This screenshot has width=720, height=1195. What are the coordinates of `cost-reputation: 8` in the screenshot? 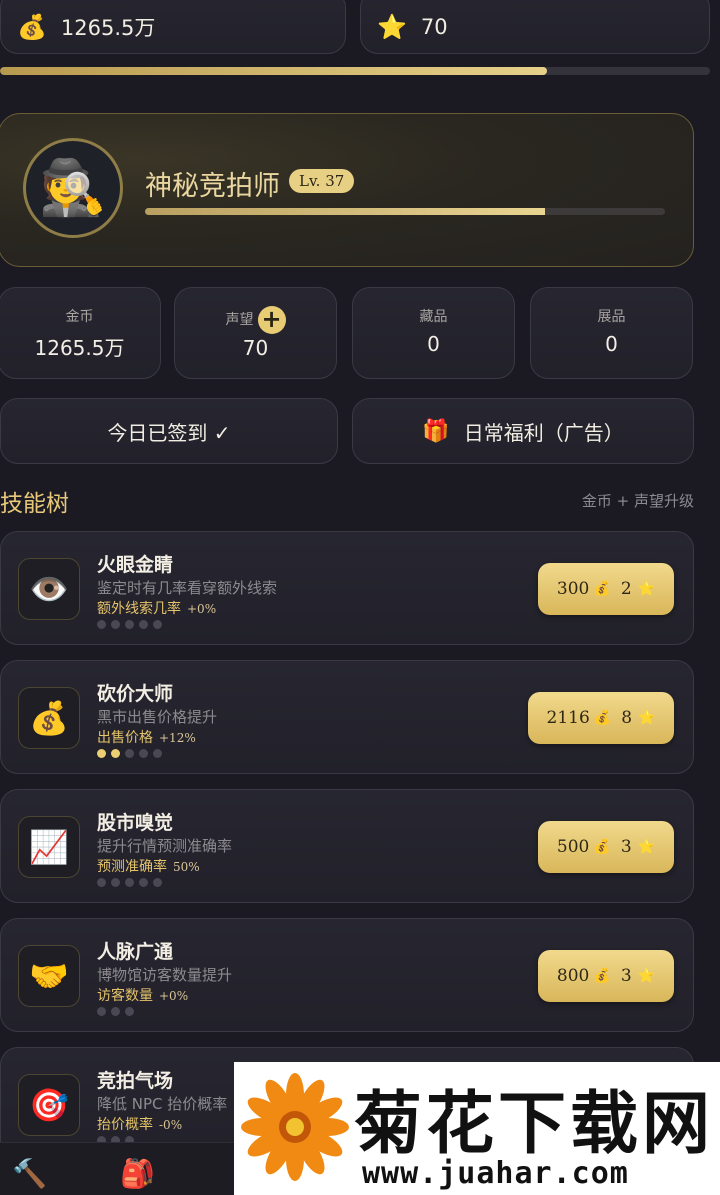 It's located at (627, 718).